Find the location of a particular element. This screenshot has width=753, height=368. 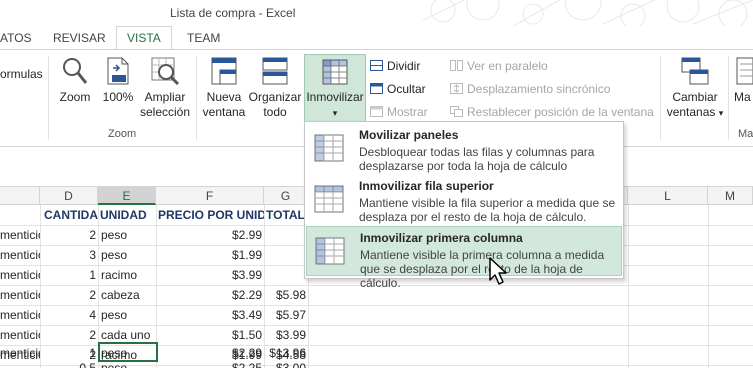

arrange-all-icon is located at coordinates (275, 71).